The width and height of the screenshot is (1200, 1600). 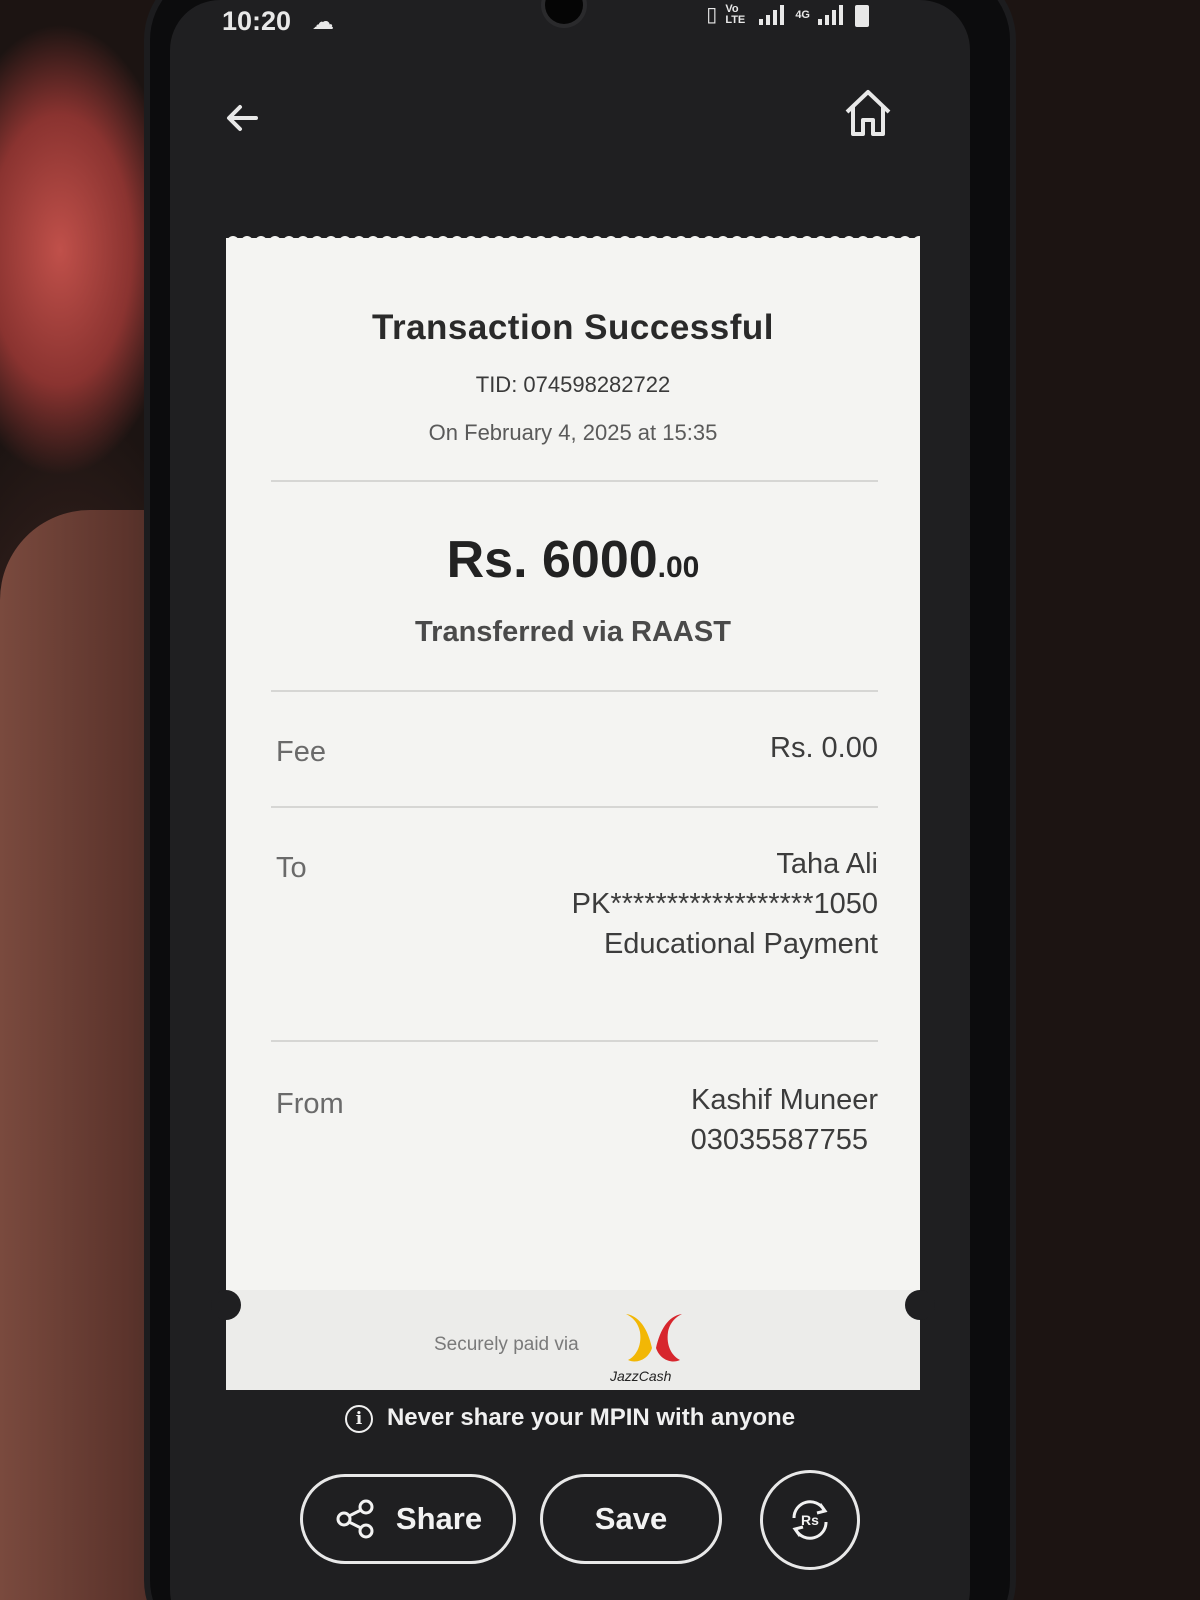 I want to click on repeat-payment-button: Rs, so click(x=810, y=1520).